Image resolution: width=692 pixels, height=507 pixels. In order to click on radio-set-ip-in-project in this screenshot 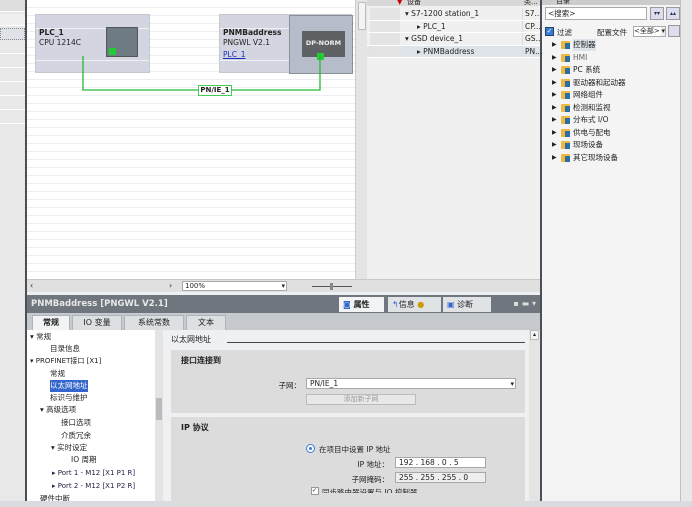, I will do `click(310, 448)`.